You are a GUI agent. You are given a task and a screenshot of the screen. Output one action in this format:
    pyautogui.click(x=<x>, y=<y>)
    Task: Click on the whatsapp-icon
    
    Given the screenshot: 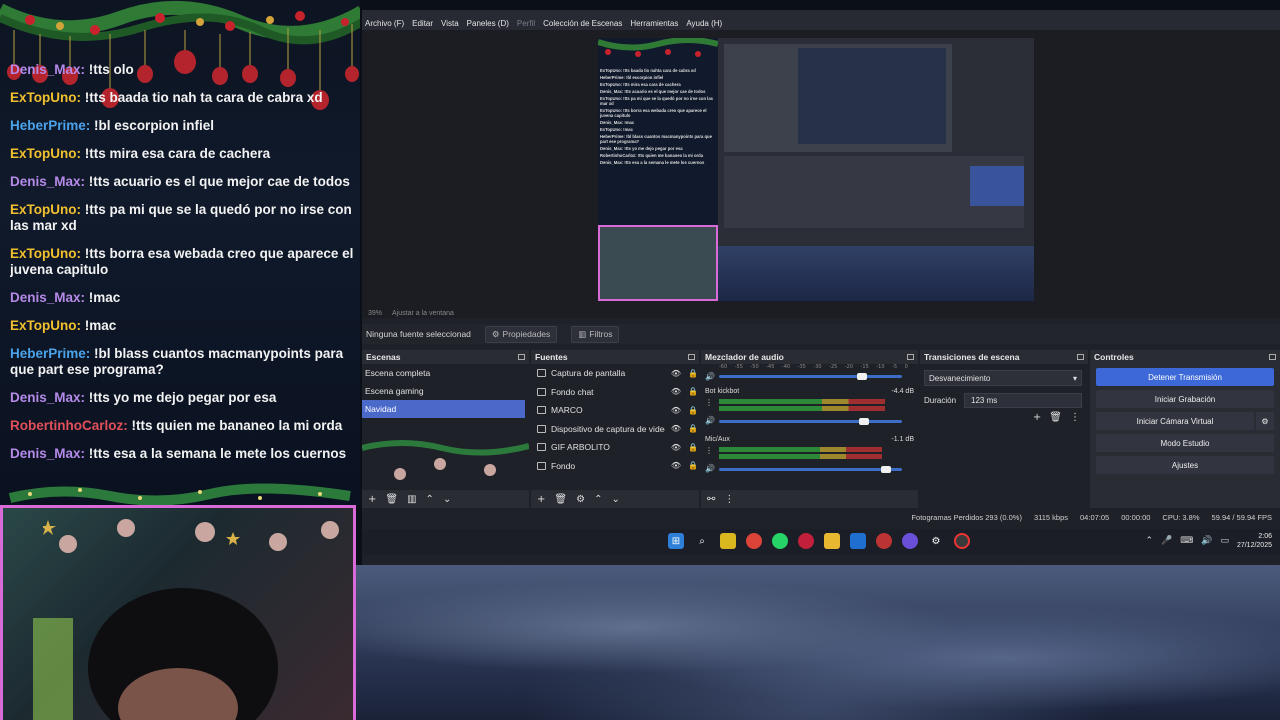 What is the action you would take?
    pyautogui.click(x=780, y=541)
    